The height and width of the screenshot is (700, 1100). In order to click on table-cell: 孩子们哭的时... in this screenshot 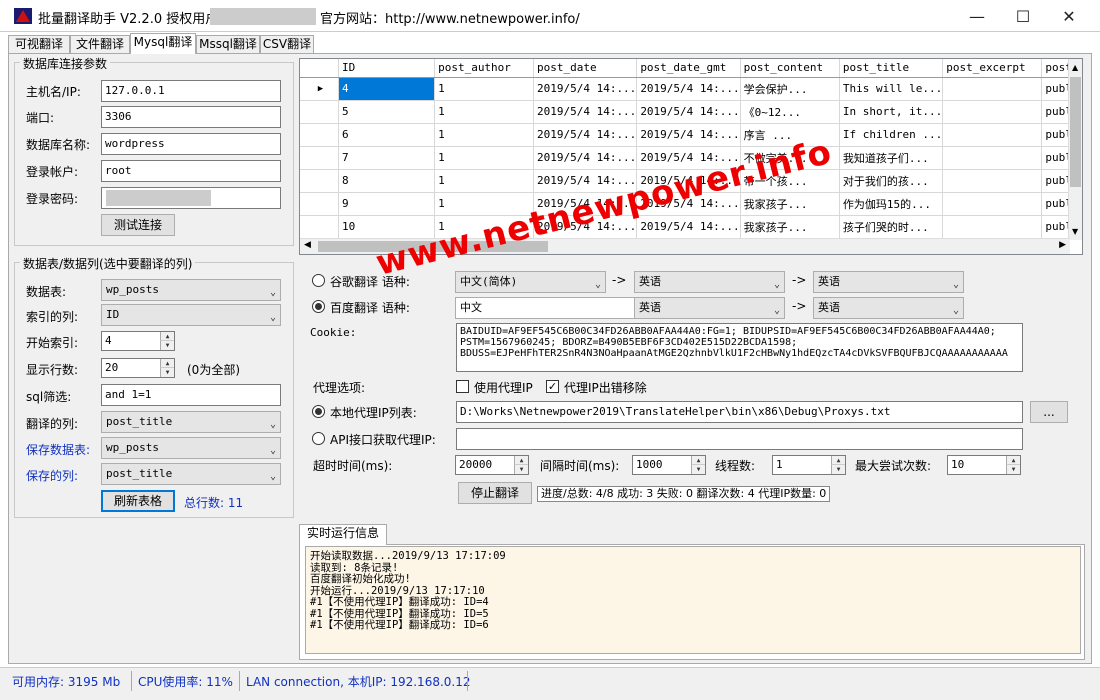, I will do `click(891, 227)`.